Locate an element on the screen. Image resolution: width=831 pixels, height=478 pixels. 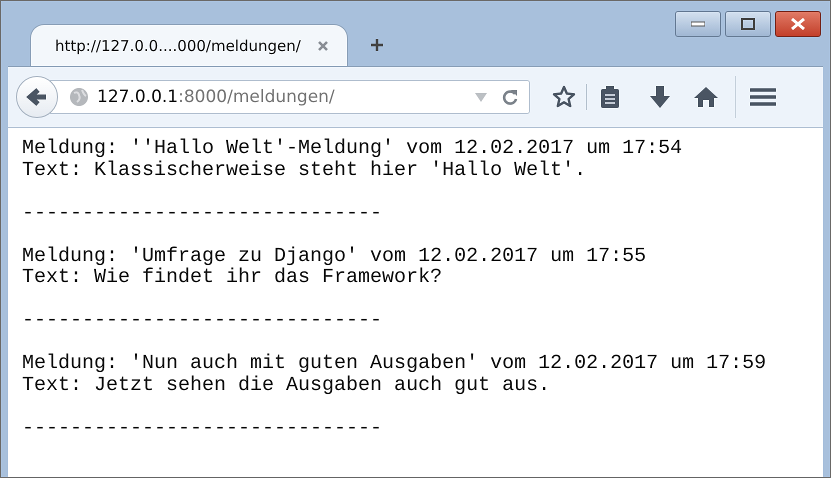
home-icon is located at coordinates (706, 97).